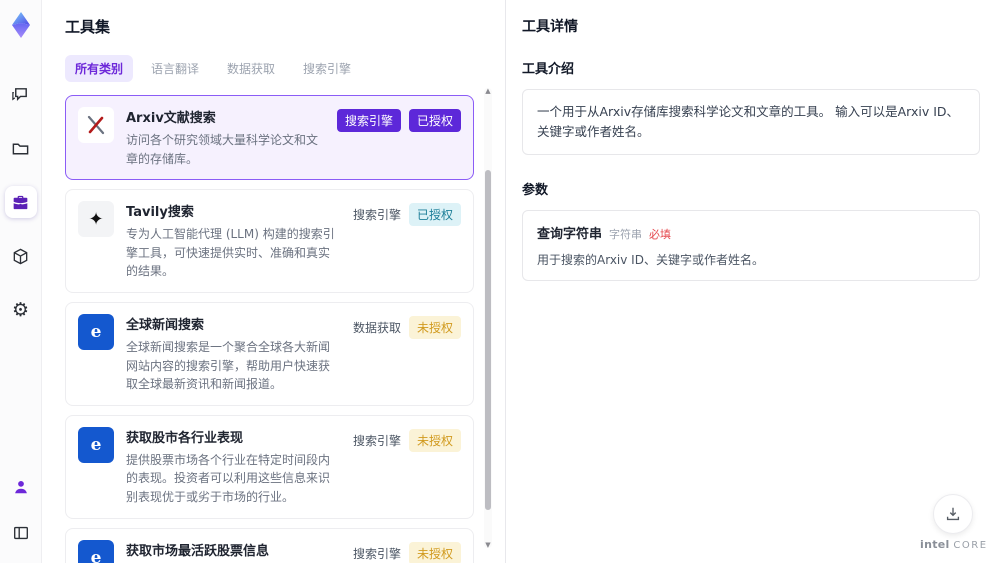  I want to click on list-scrollbar: ▲ ▼, so click(488, 318).